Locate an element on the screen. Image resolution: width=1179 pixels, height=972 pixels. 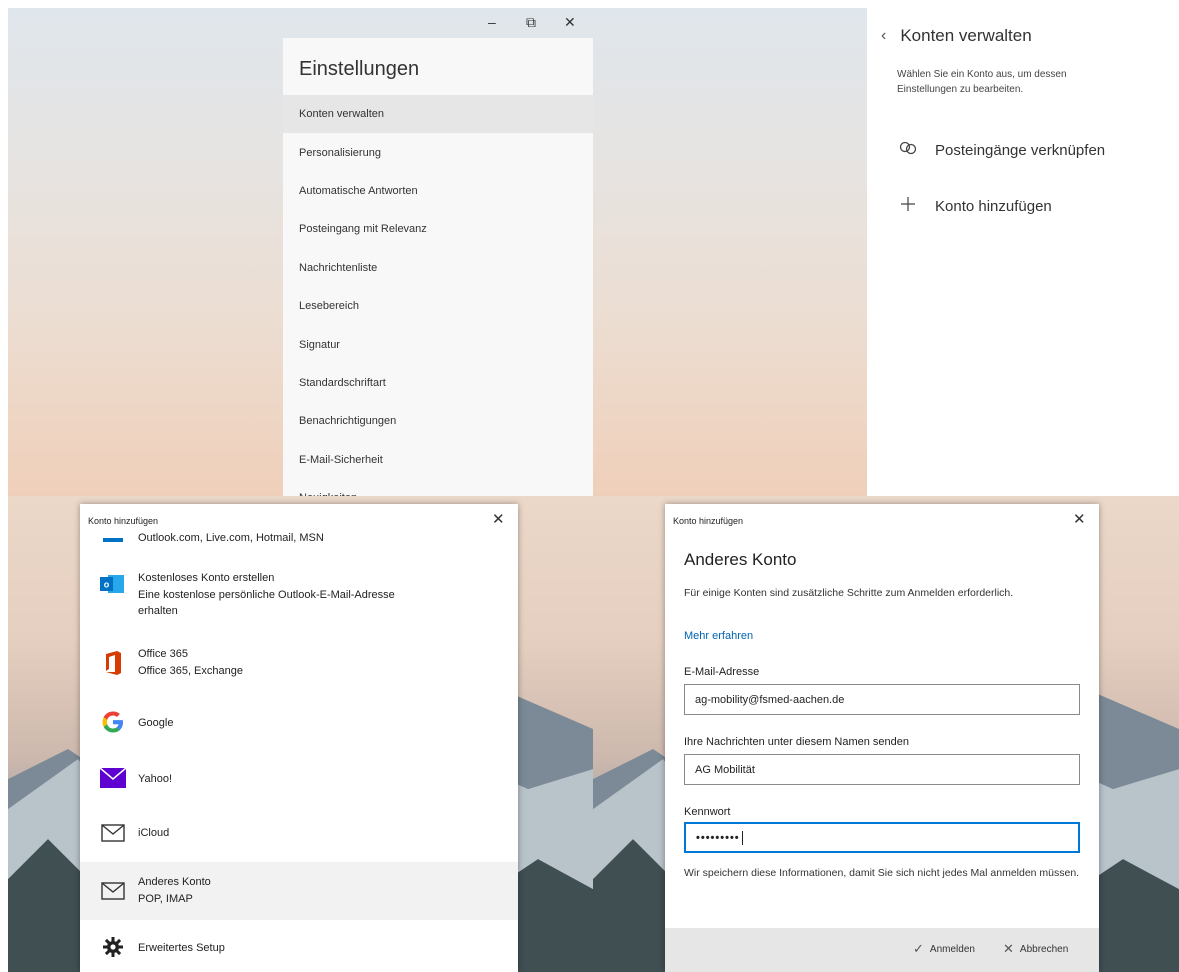
provider-outlook-com: Outlook.com, Live.com, Hotmail, MSN is located at coordinates (299, 541).